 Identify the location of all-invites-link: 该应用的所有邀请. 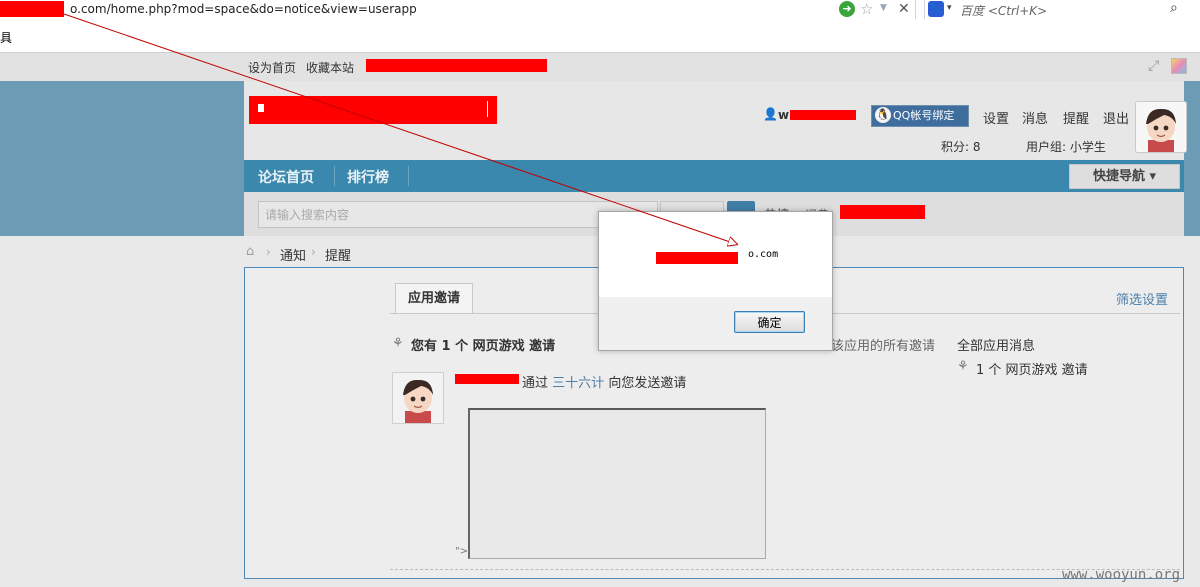
(883, 344).